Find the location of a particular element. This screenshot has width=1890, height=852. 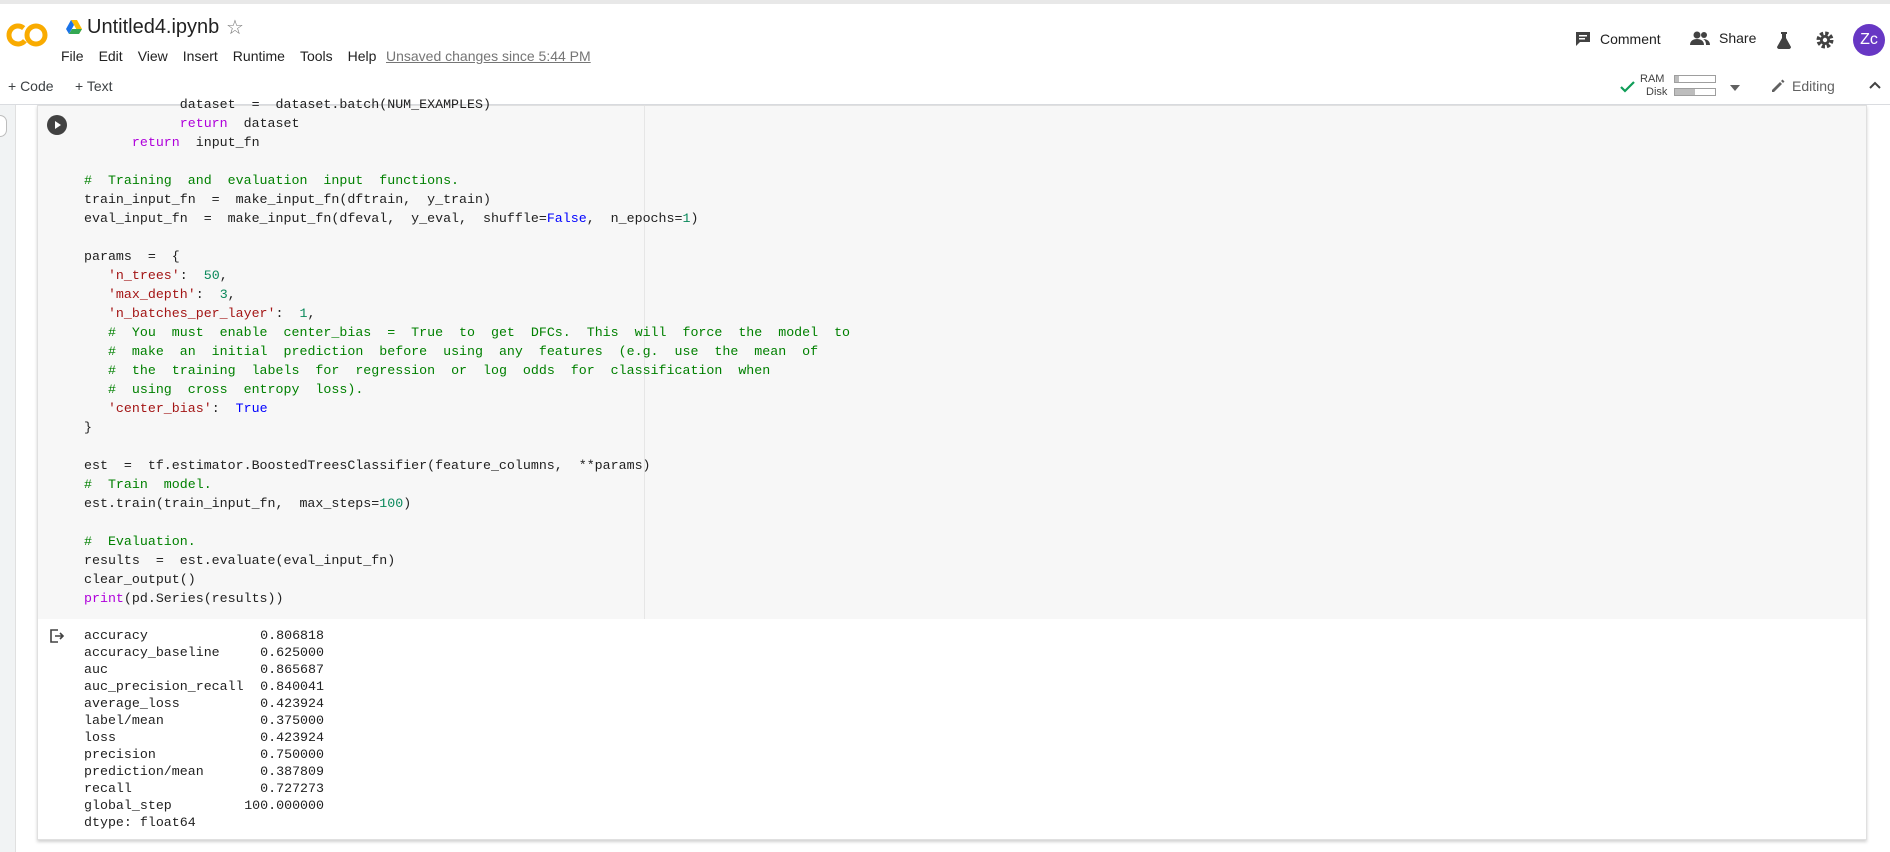

disk-usage-fill is located at coordinates (1685, 92).